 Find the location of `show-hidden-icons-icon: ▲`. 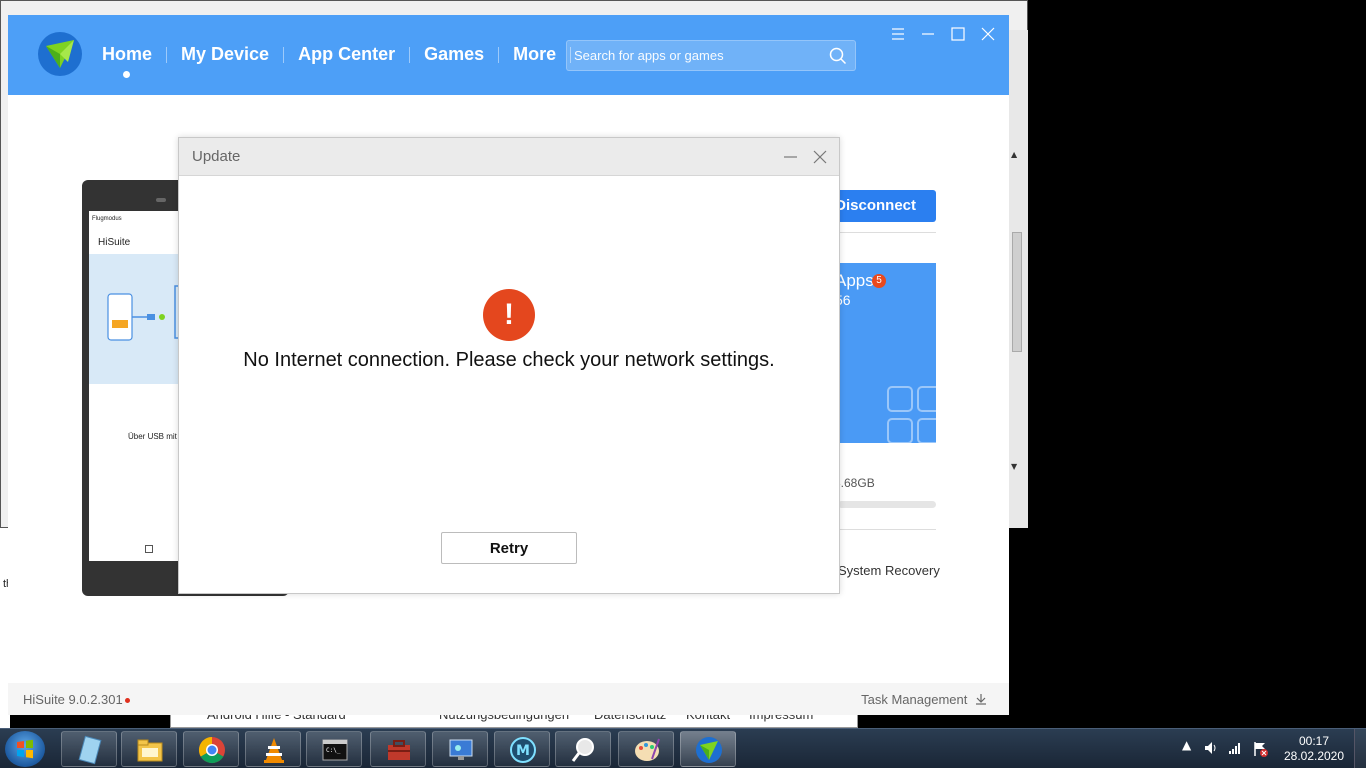

show-hidden-icons-icon: ▲ is located at coordinates (1186, 745).